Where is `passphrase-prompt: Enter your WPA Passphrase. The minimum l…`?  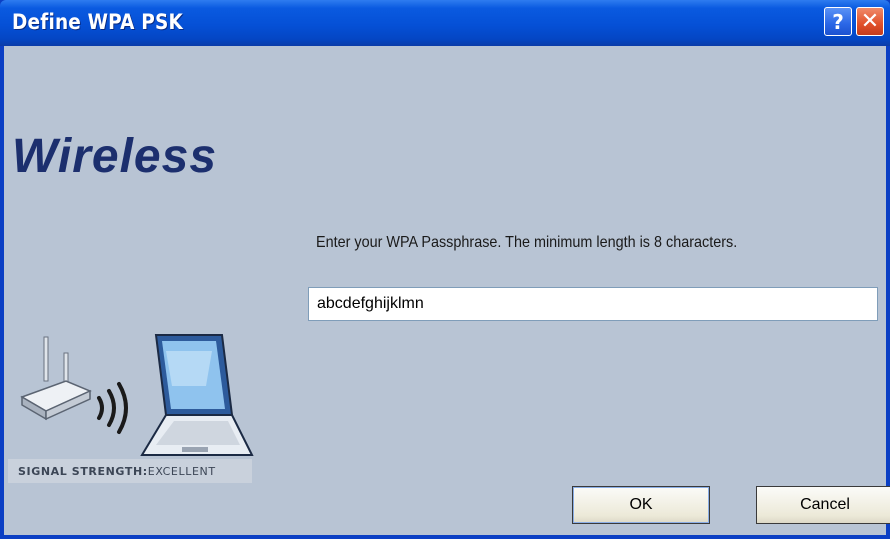 passphrase-prompt: Enter your WPA Passphrase. The minimum l… is located at coordinates (527, 242).